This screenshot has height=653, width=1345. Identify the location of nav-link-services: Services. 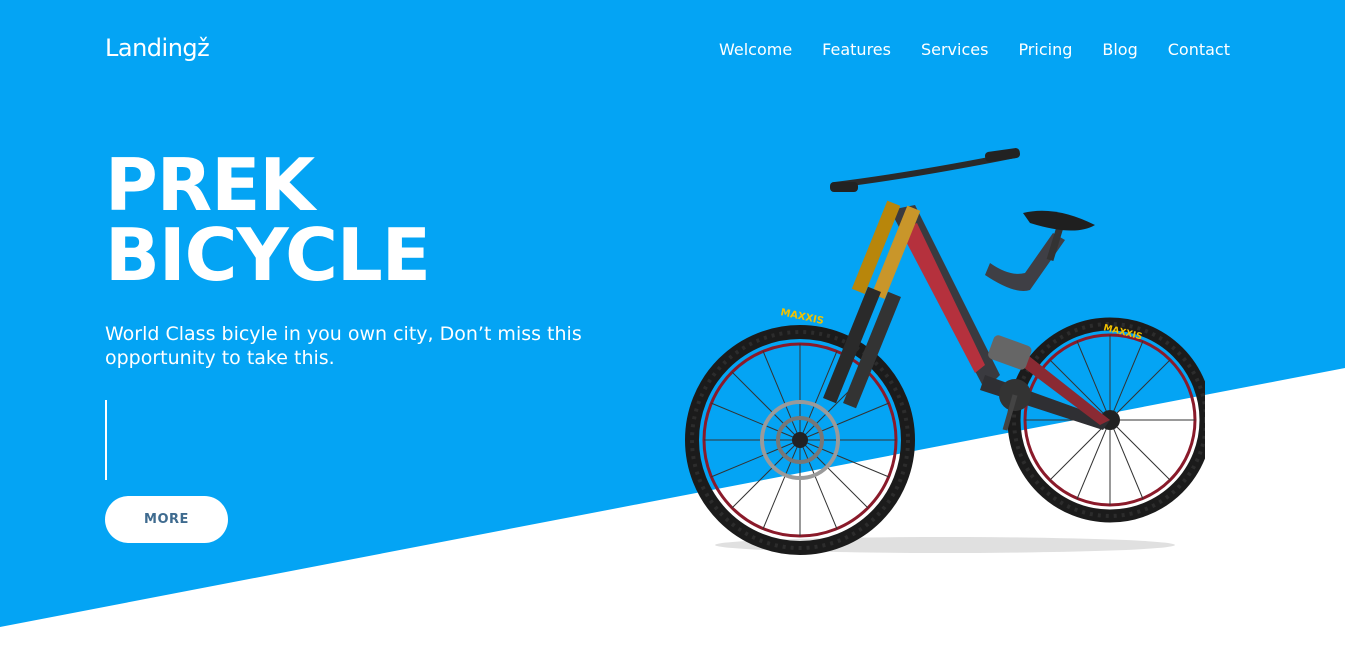
(954, 49).